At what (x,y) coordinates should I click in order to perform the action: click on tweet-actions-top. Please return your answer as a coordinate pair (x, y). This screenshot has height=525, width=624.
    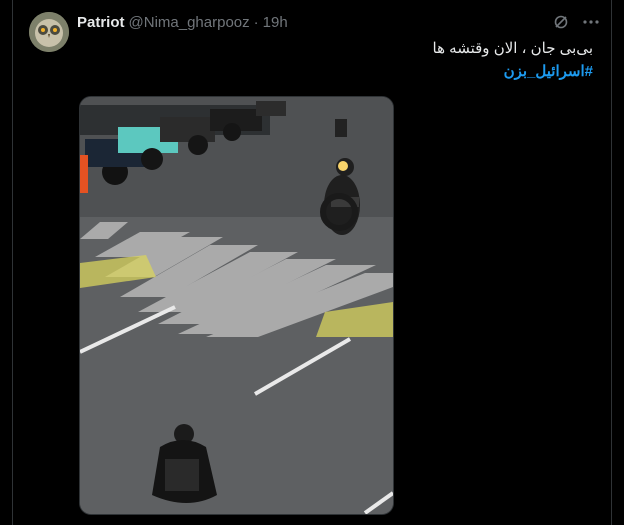
    Looking at the image, I should click on (576, 22).